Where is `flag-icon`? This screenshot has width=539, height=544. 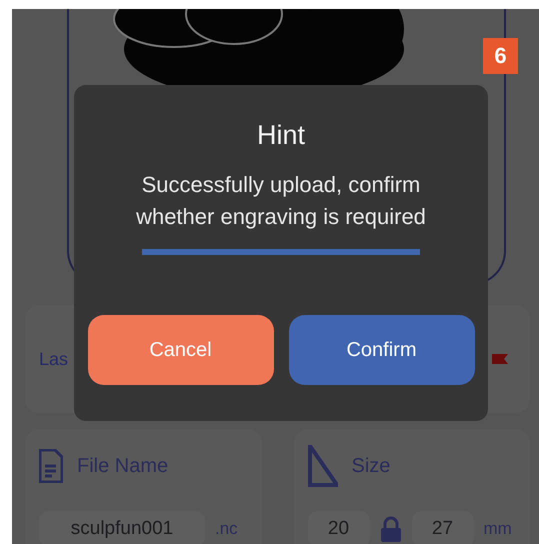
flag-icon is located at coordinates (500, 359).